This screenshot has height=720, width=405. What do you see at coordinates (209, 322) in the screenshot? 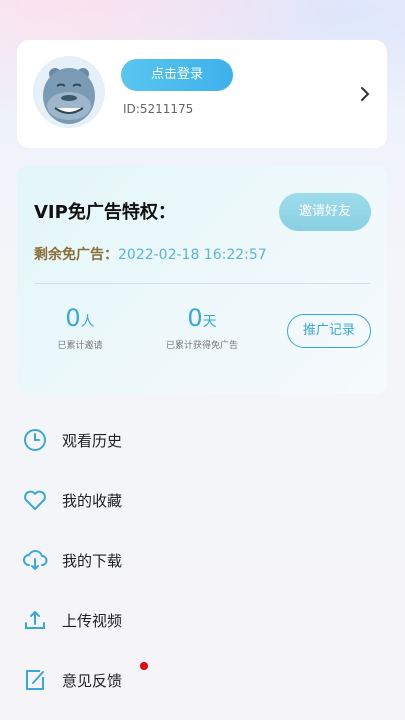
I see `ad-free-days-unit: 天` at bounding box center [209, 322].